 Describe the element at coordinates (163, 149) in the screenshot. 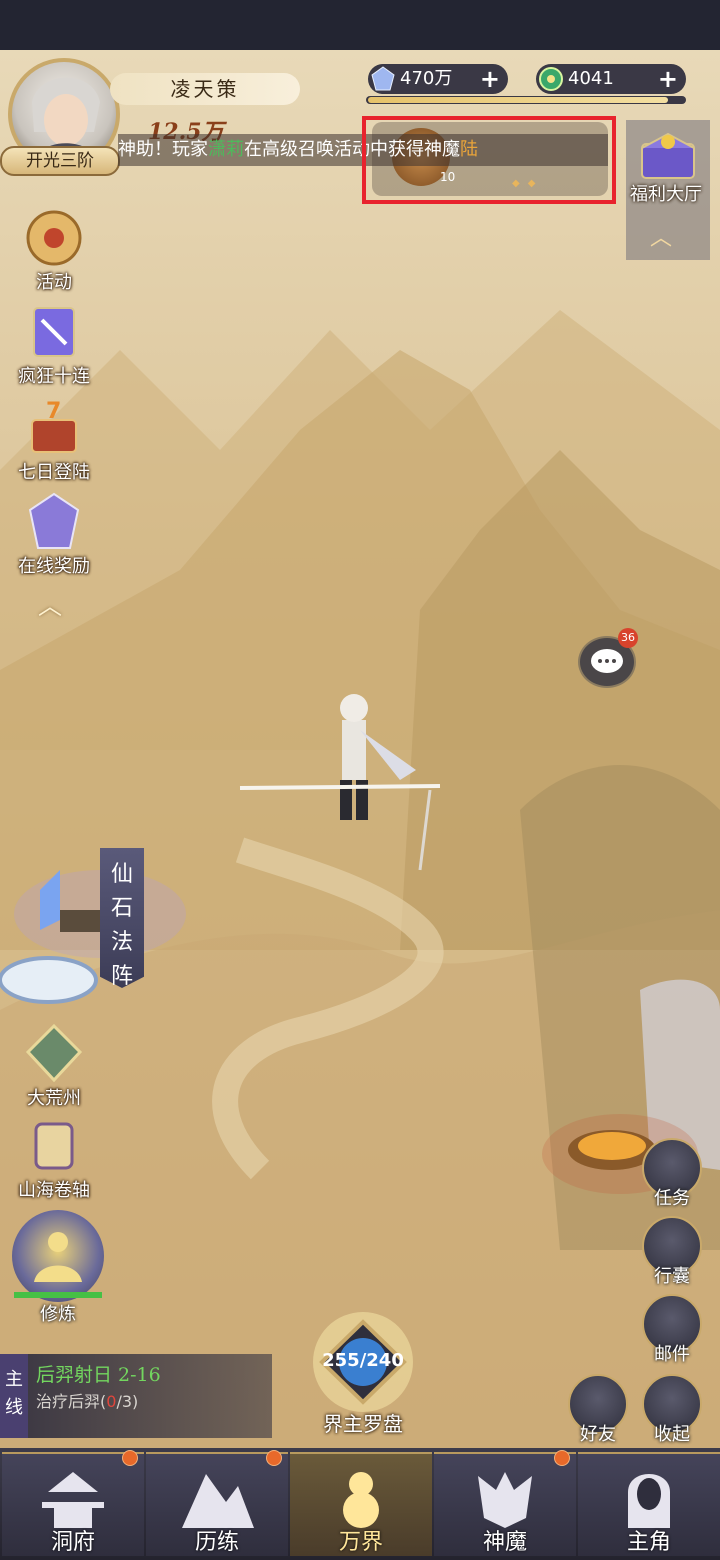

I see `marquee-prefix: 神助！玩家` at that location.